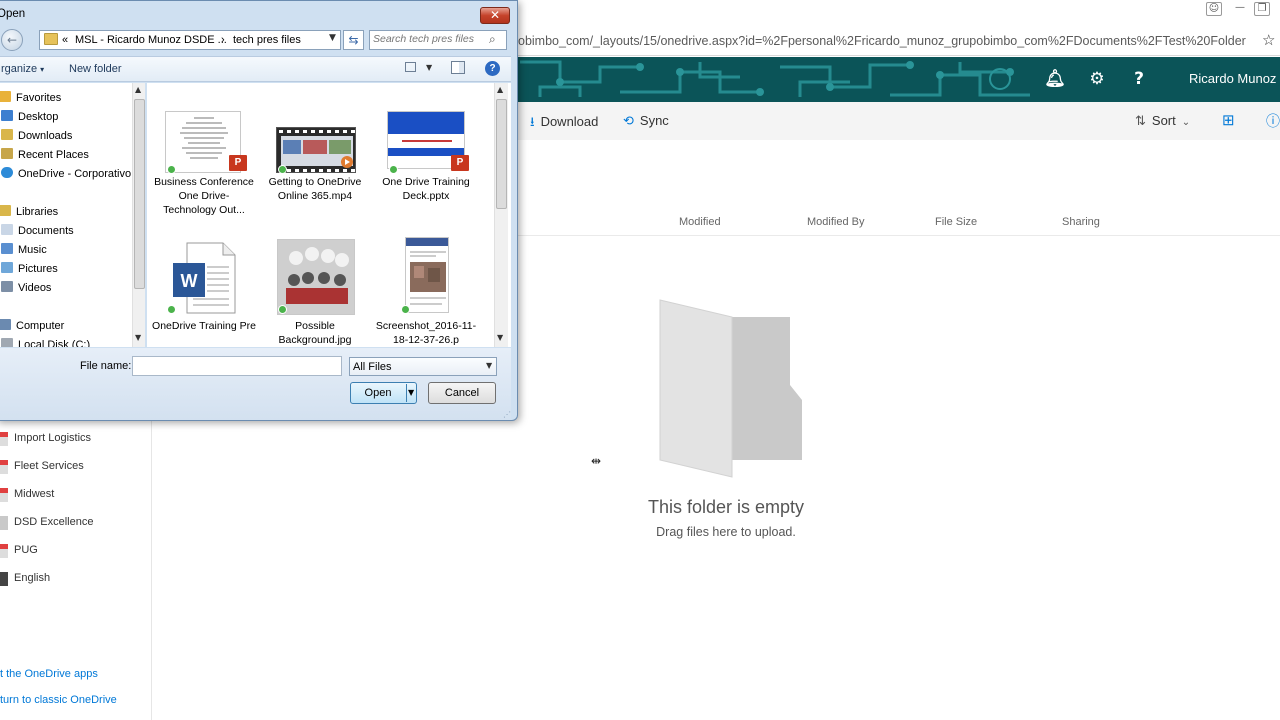  Describe the element at coordinates (1232, 78) in the screenshot. I see `user-name: Ricardo Munoz` at that location.